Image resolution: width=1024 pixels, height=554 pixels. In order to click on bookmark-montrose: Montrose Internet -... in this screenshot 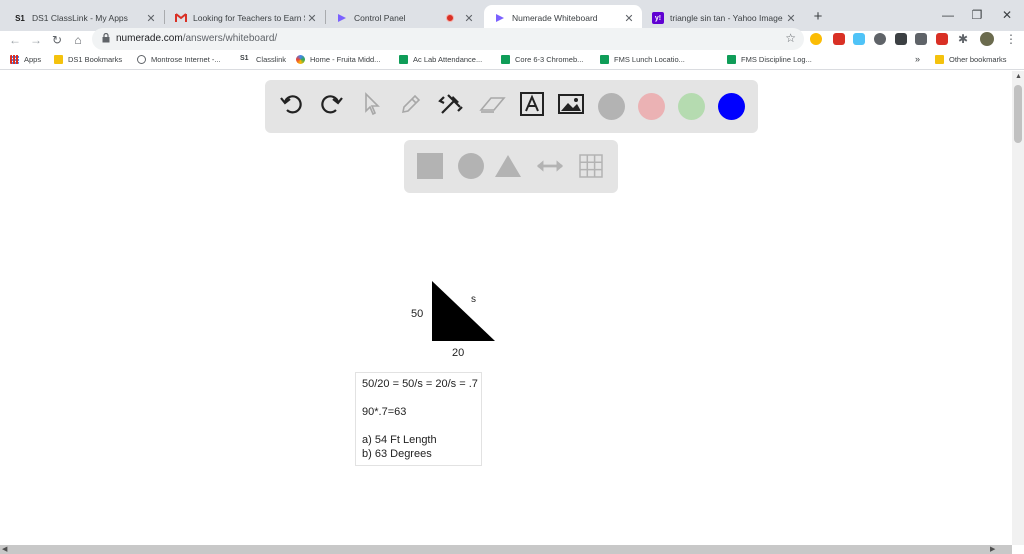, I will do `click(179, 59)`.